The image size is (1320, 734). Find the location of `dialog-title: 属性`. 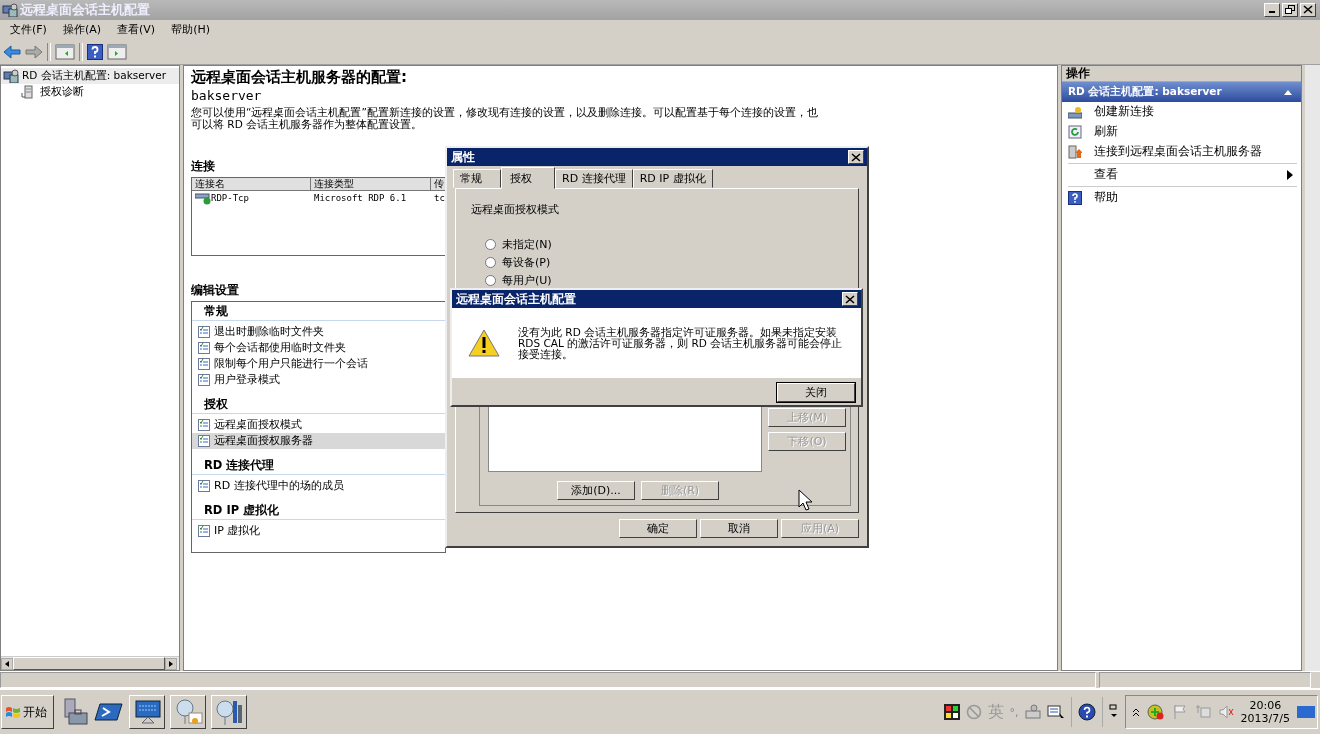

dialog-title: 属性 is located at coordinates (463, 157).